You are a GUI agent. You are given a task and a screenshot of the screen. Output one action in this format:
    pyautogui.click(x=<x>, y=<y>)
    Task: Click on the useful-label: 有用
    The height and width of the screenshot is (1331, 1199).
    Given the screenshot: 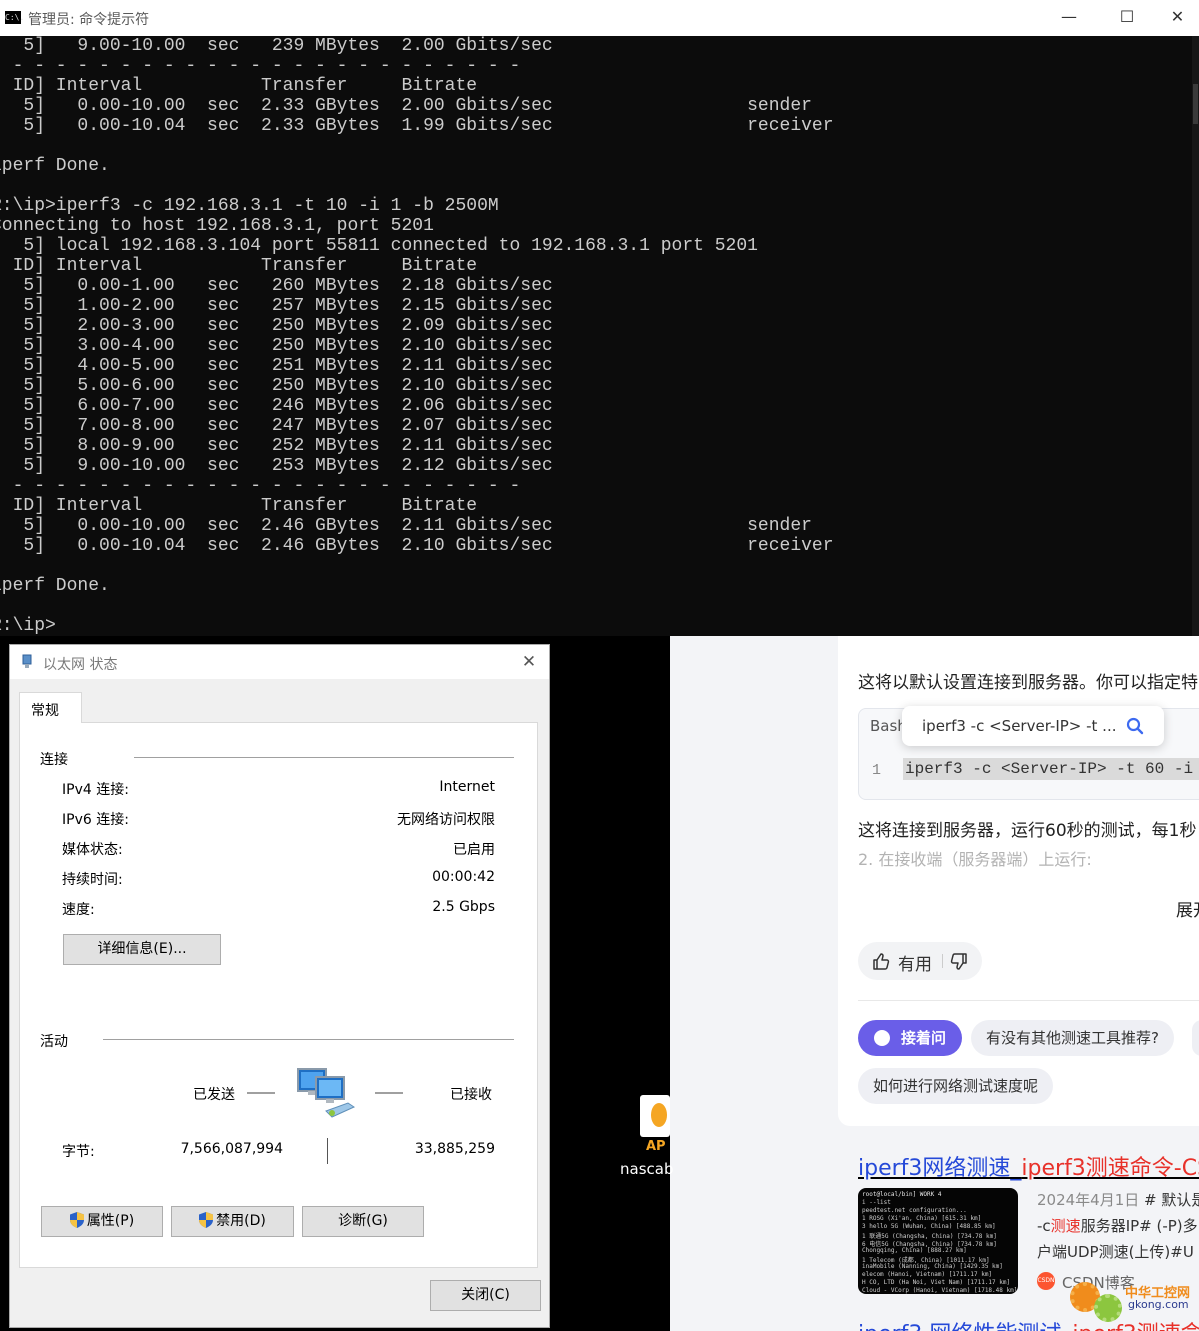 What is the action you would take?
    pyautogui.click(x=915, y=962)
    